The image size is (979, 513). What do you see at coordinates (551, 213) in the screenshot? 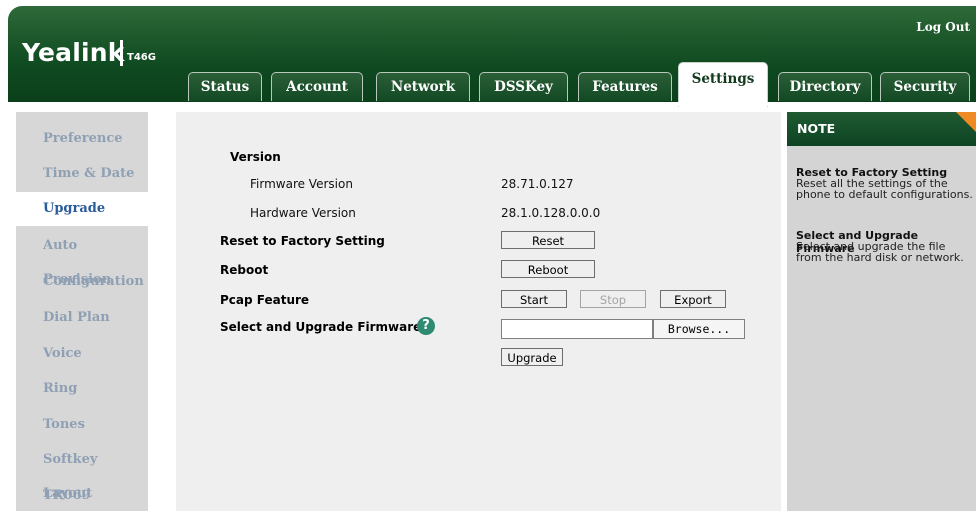
I see `hardware-version-value: 28.1.0.128.0.0.0` at bounding box center [551, 213].